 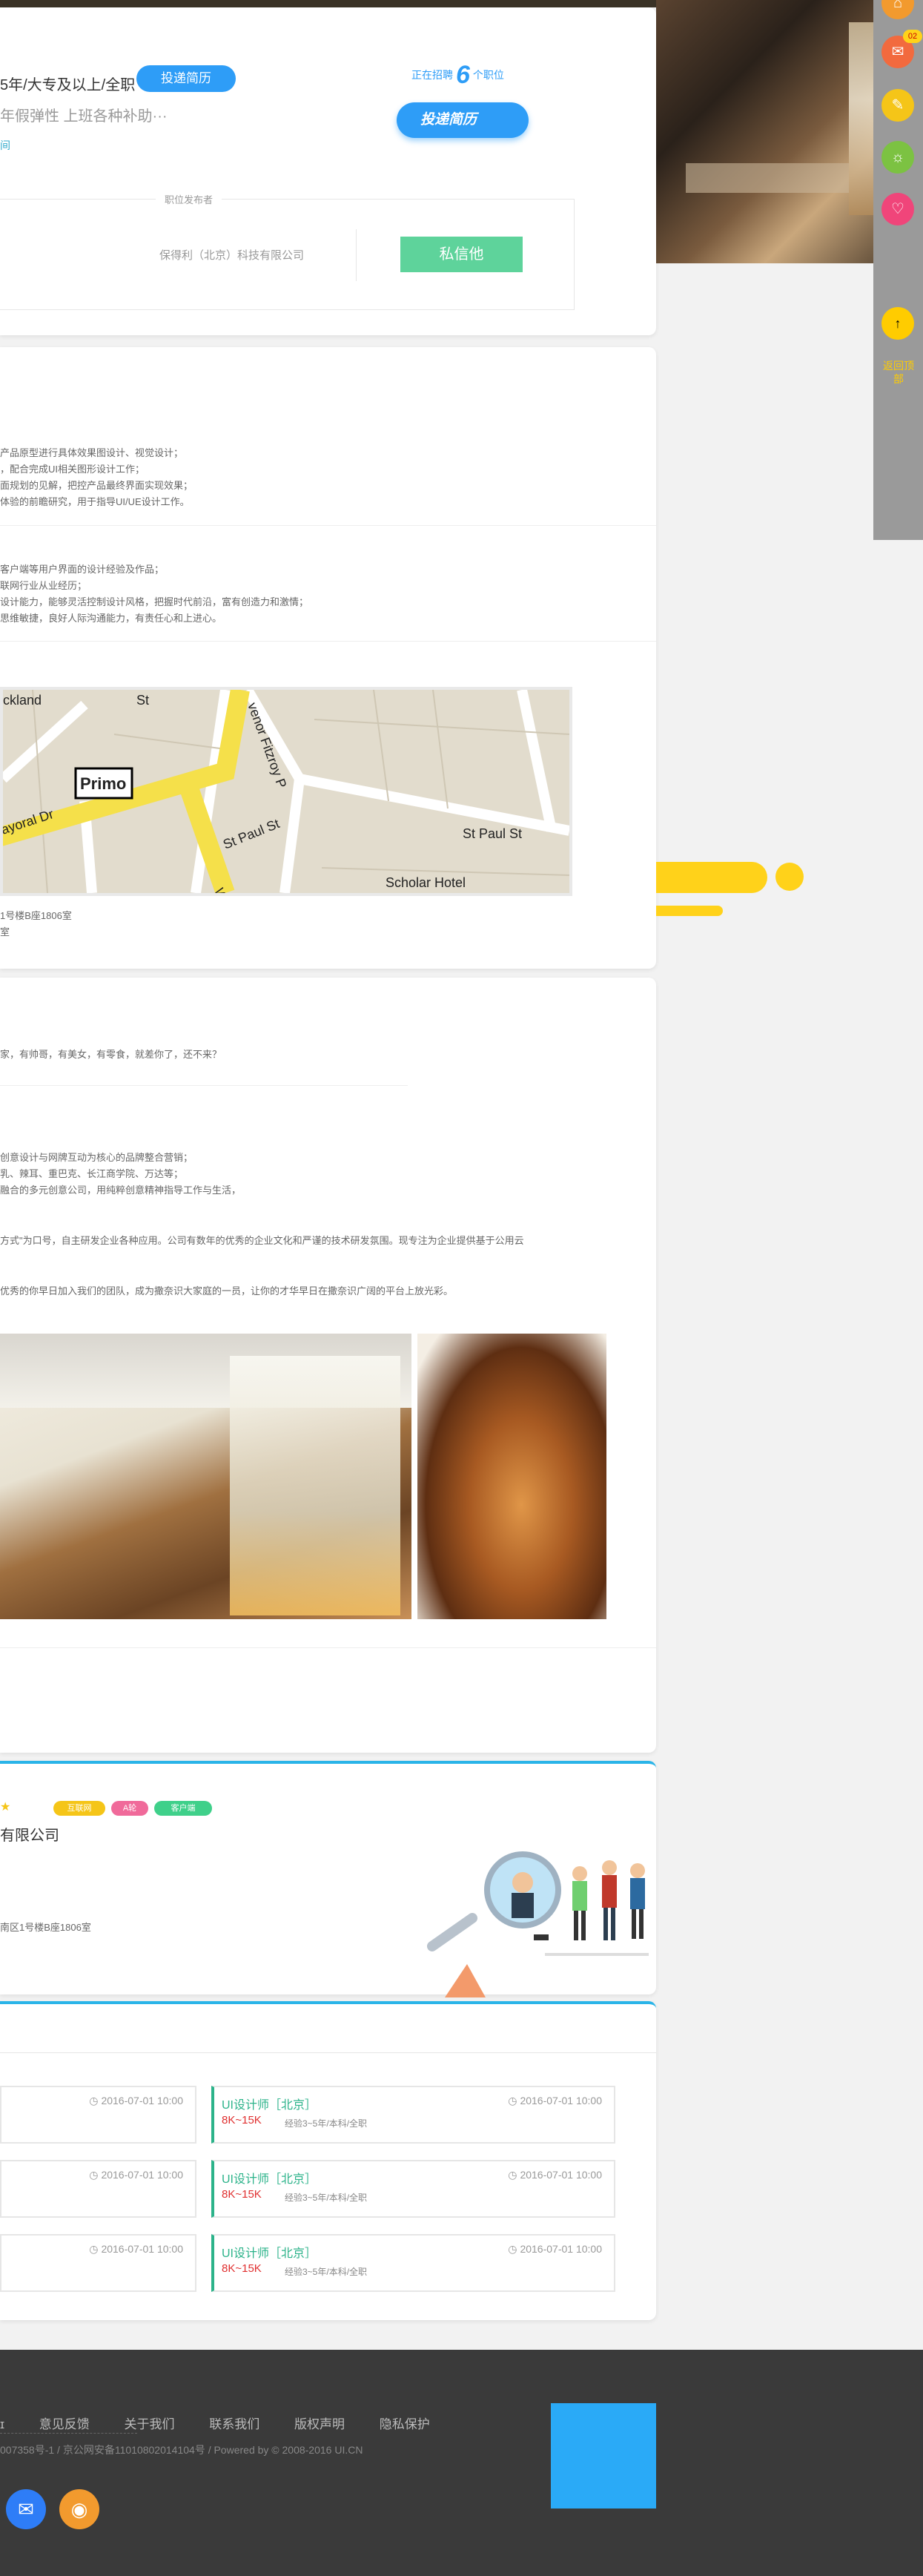 I want to click on hero-shelf, so click(x=768, y=178).